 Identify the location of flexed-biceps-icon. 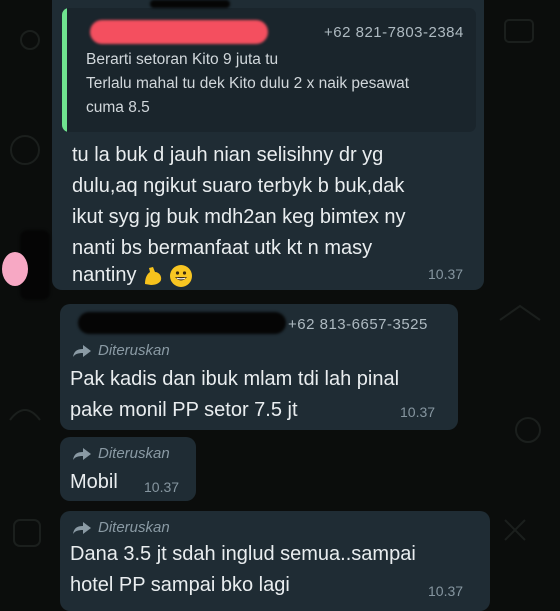
(152, 275).